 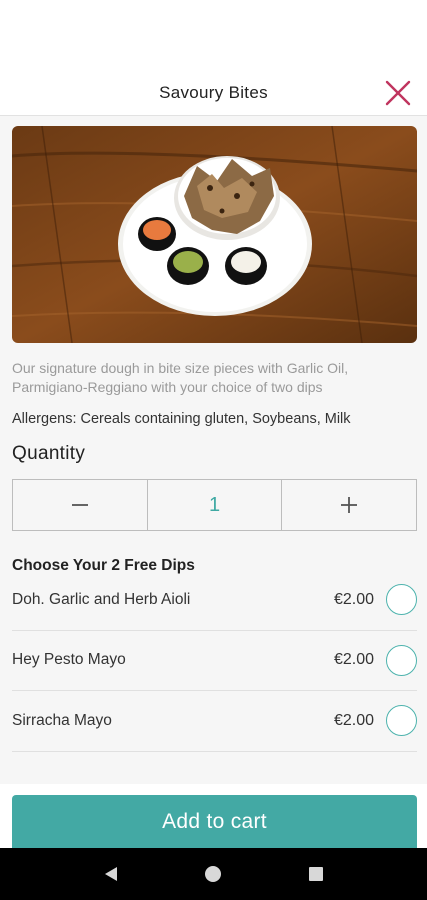 What do you see at coordinates (214, 721) in the screenshot?
I see `dip-option: Sirracha Mayo €2.00` at bounding box center [214, 721].